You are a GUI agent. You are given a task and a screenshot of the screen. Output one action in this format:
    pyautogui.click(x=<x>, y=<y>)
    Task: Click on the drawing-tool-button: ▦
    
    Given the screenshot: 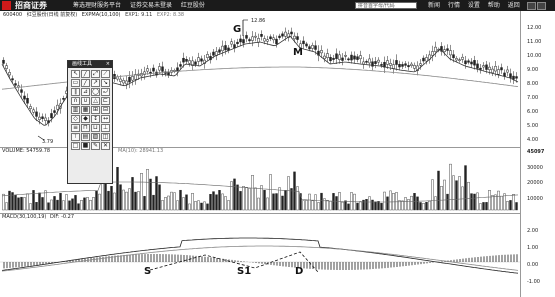 What is the action you would take?
    pyautogui.click(x=85, y=110)
    